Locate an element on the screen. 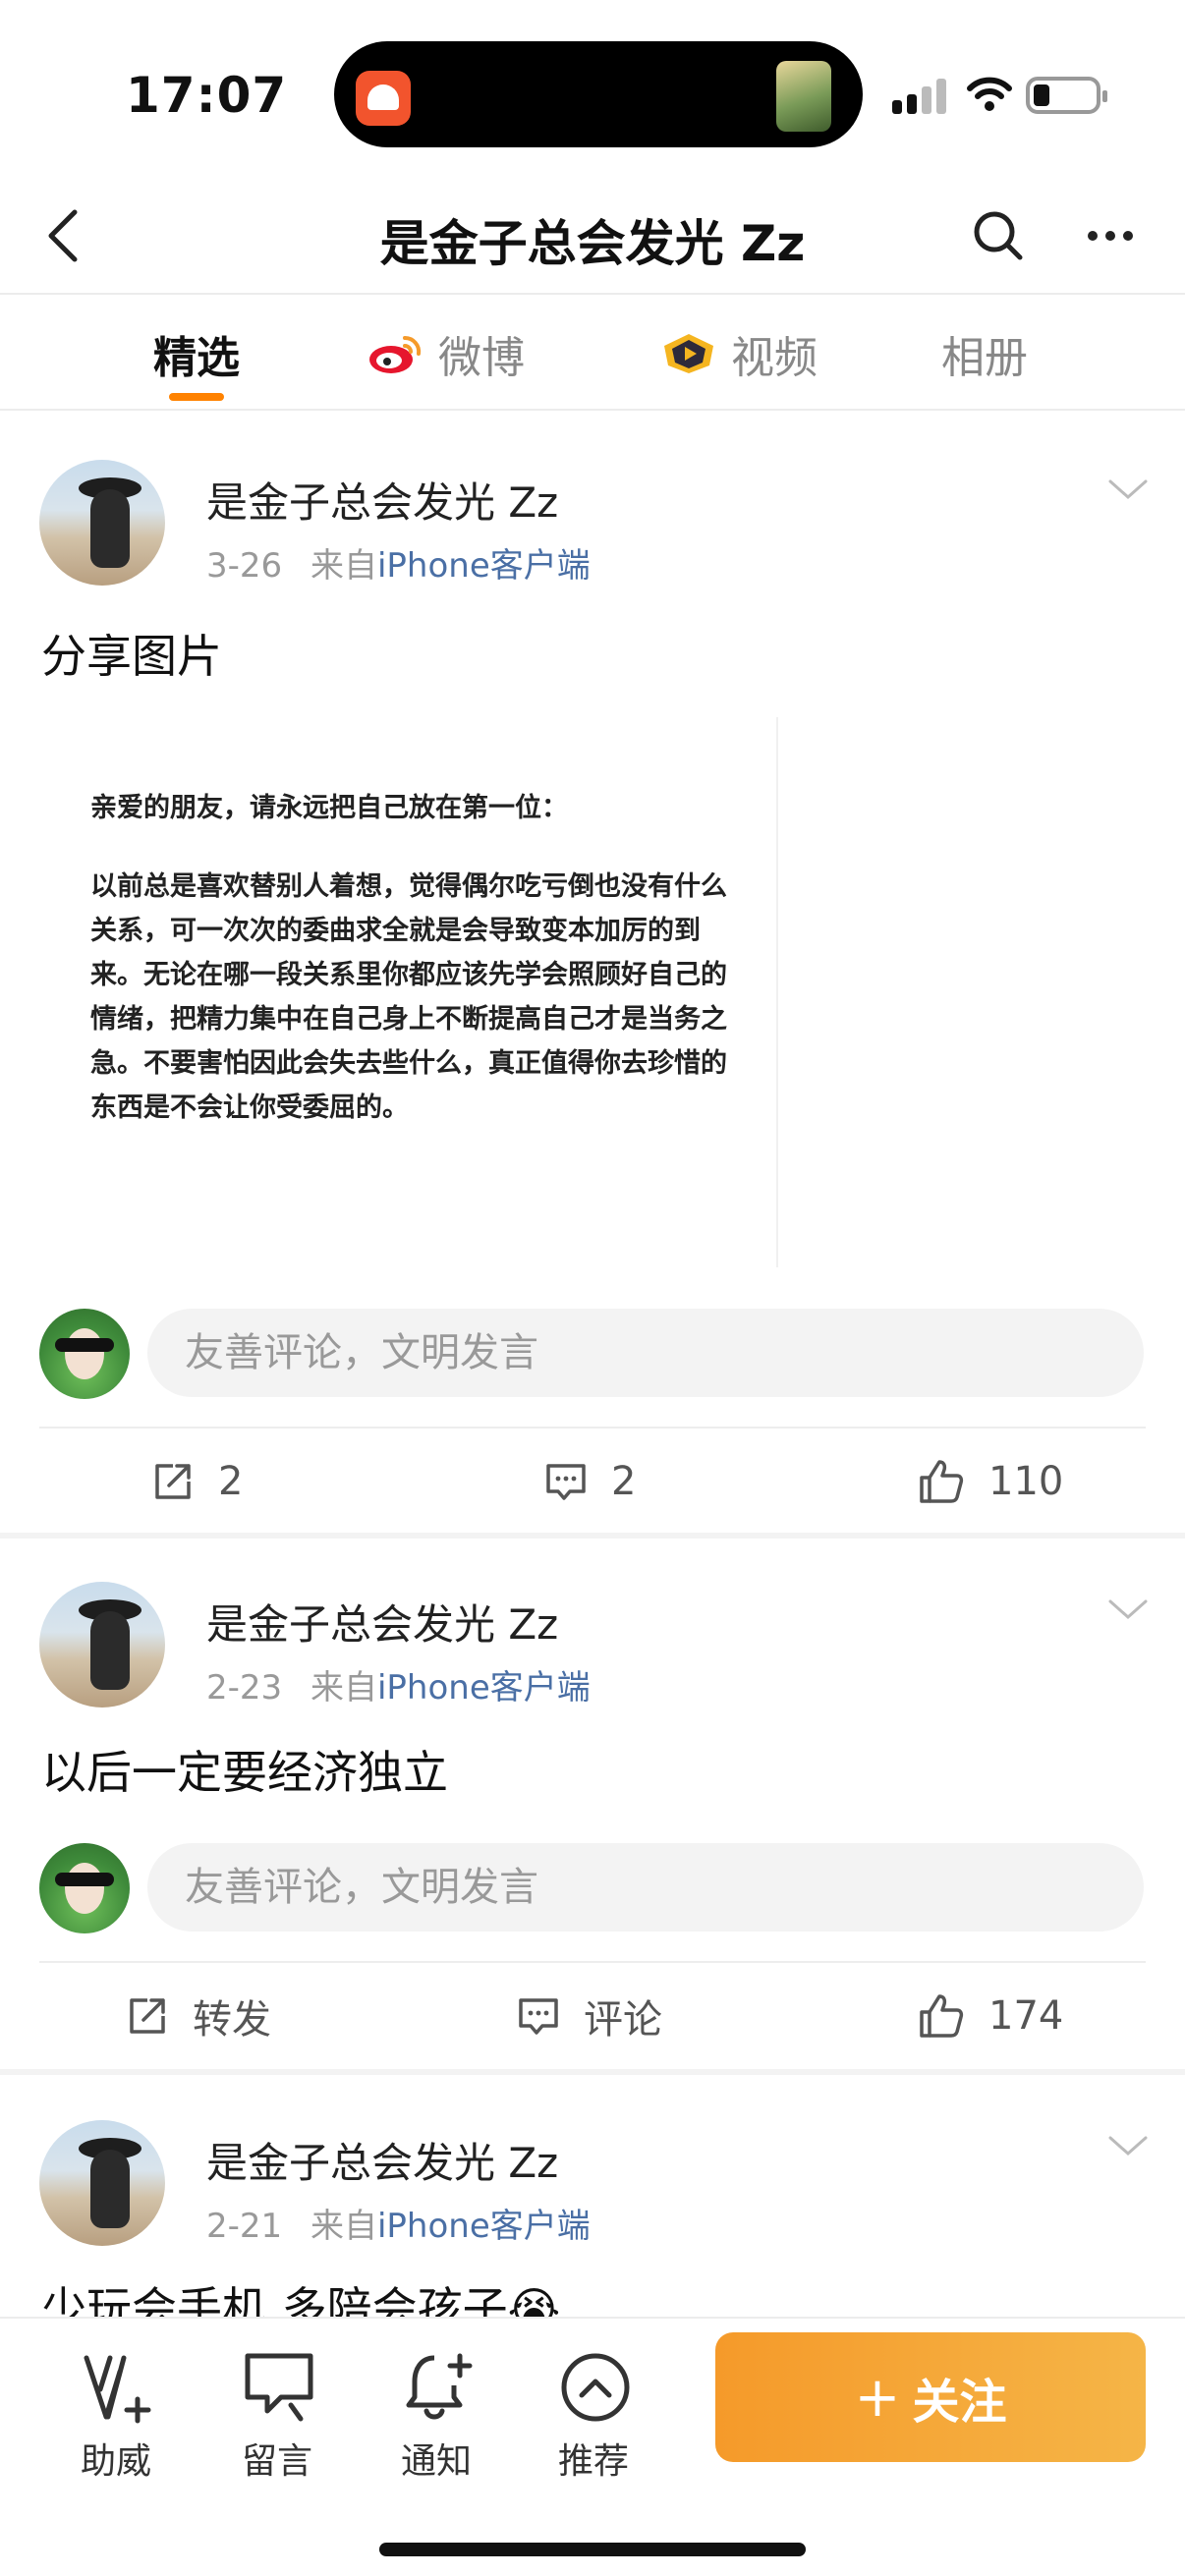 The width and height of the screenshot is (1185, 2576). tab-weibo: 微博 is located at coordinates (446, 353).